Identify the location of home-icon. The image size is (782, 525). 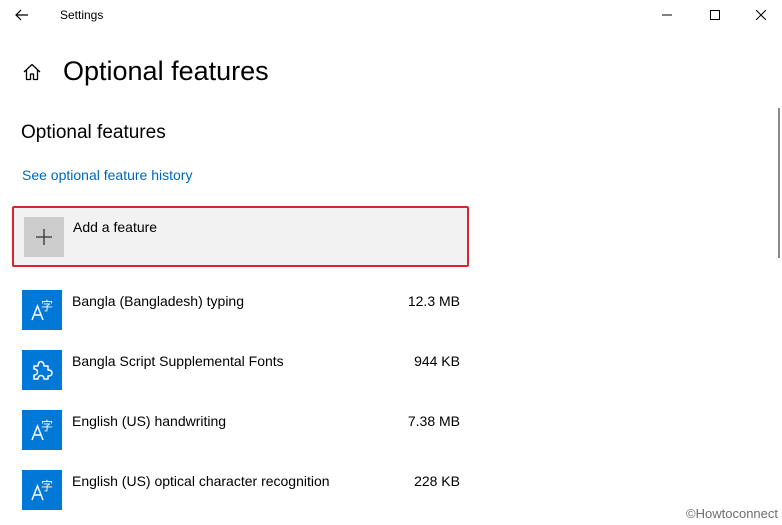
(32, 72).